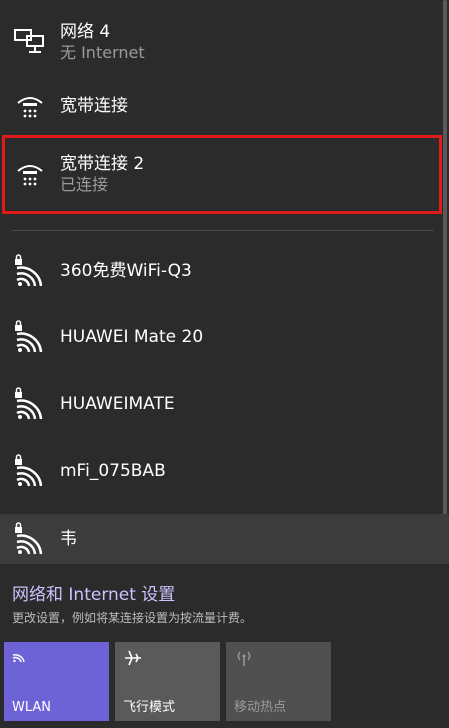 The width and height of the screenshot is (449, 728). I want to click on wifi-item: 韦, so click(224, 539).